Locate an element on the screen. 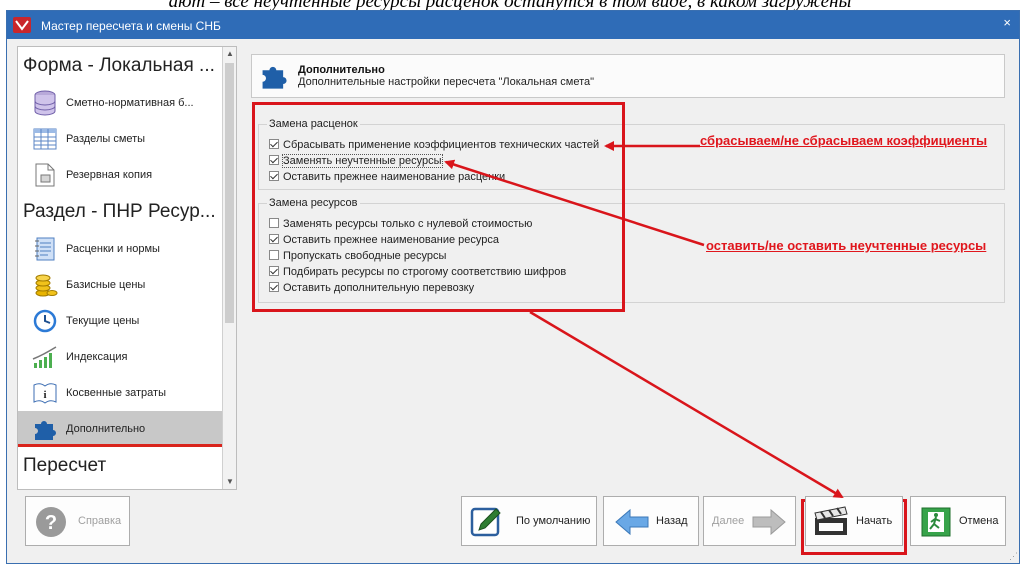 This screenshot has height=564, width=1020. nav-group-header: Пересчет is located at coordinates (120, 466).